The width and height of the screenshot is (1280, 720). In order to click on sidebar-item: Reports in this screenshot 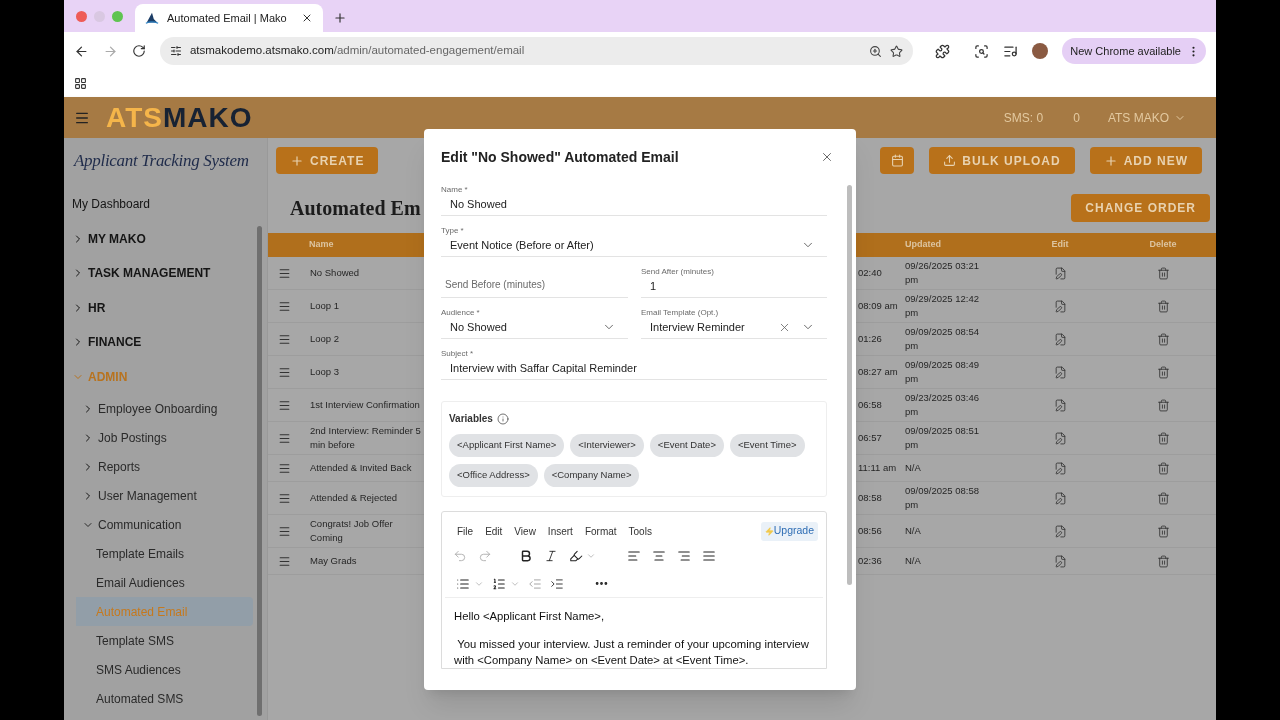, I will do `click(158, 466)`.